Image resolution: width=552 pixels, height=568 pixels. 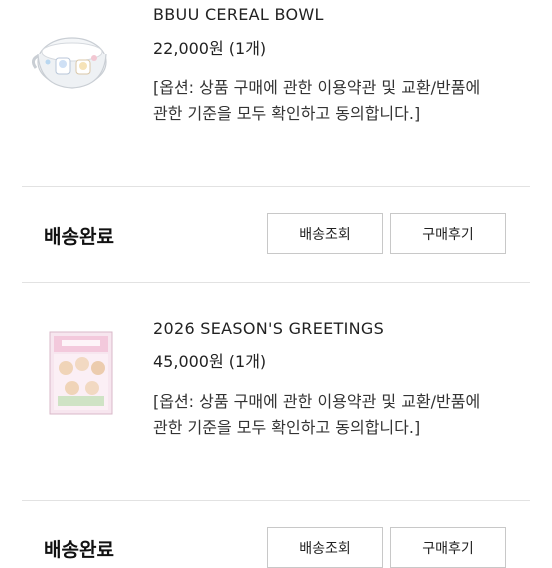 What do you see at coordinates (238, 14) in the screenshot?
I see `product-name: BBUU CEREAL BOWL` at bounding box center [238, 14].